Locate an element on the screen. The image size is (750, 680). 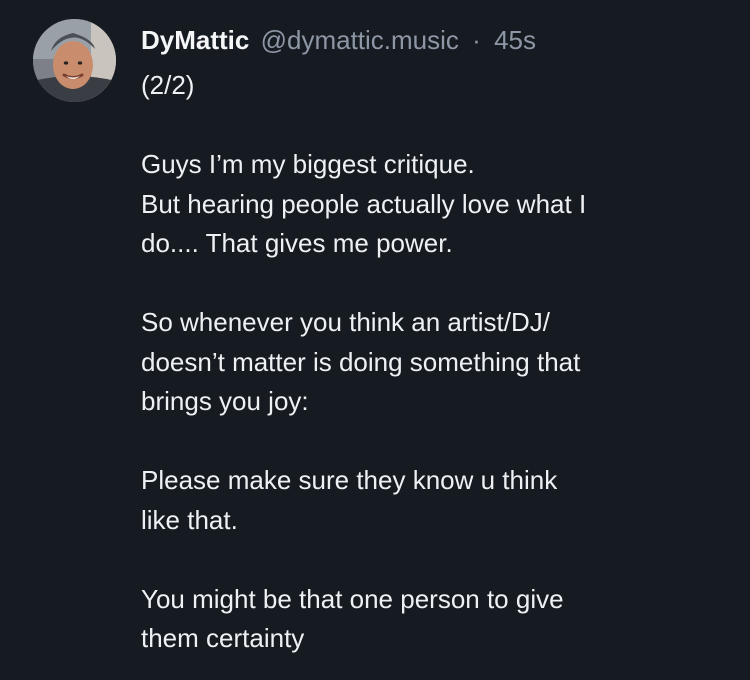
post-text-line: (2/2) is located at coordinates (168, 85).